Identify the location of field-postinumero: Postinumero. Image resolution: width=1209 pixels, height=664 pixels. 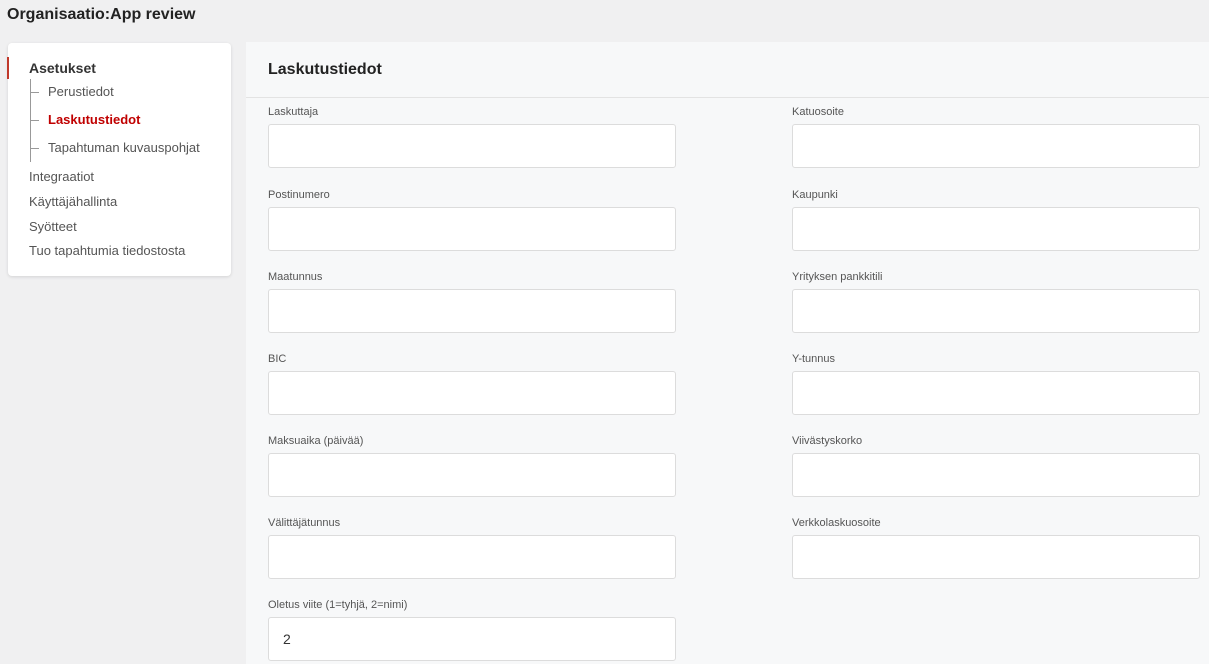
(472, 219).